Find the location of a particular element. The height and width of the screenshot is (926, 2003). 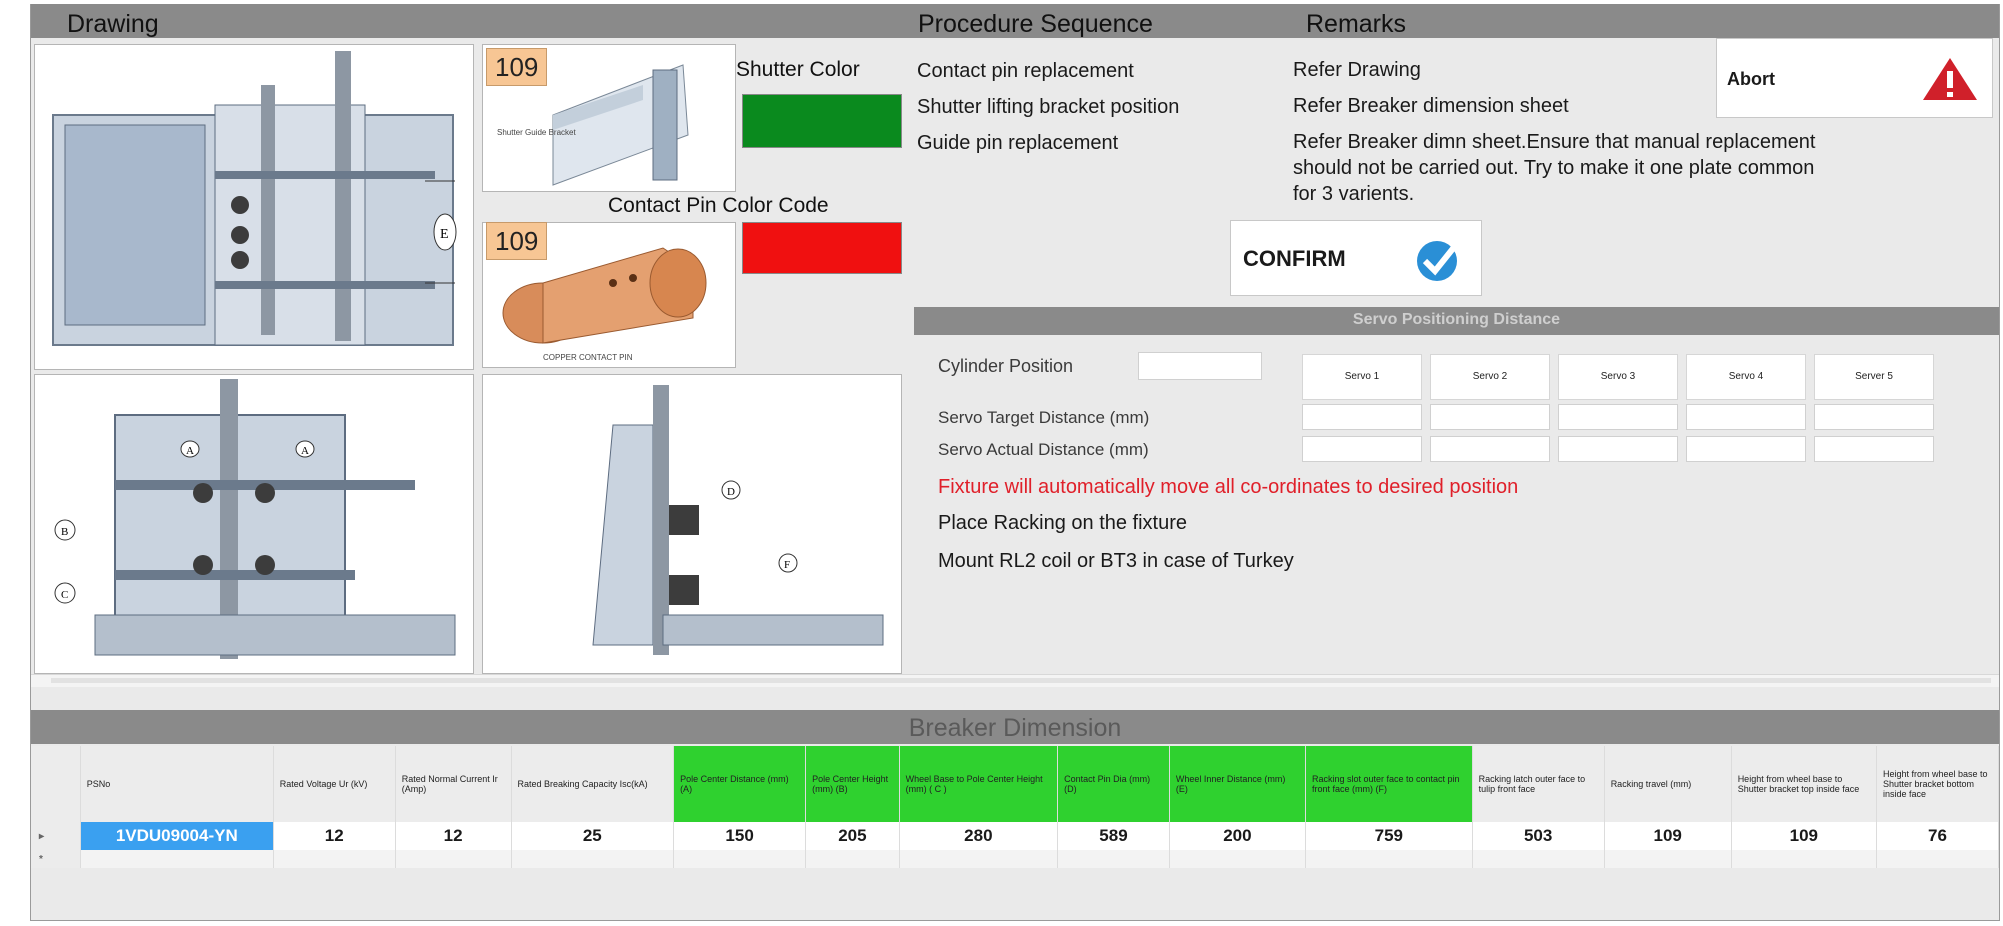

cell-pole-center-height: 205 is located at coordinates (852, 836).